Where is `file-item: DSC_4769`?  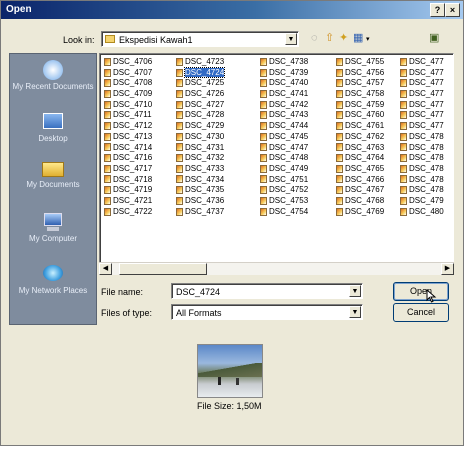
file-item: DSC_4769 is located at coordinates (360, 212).